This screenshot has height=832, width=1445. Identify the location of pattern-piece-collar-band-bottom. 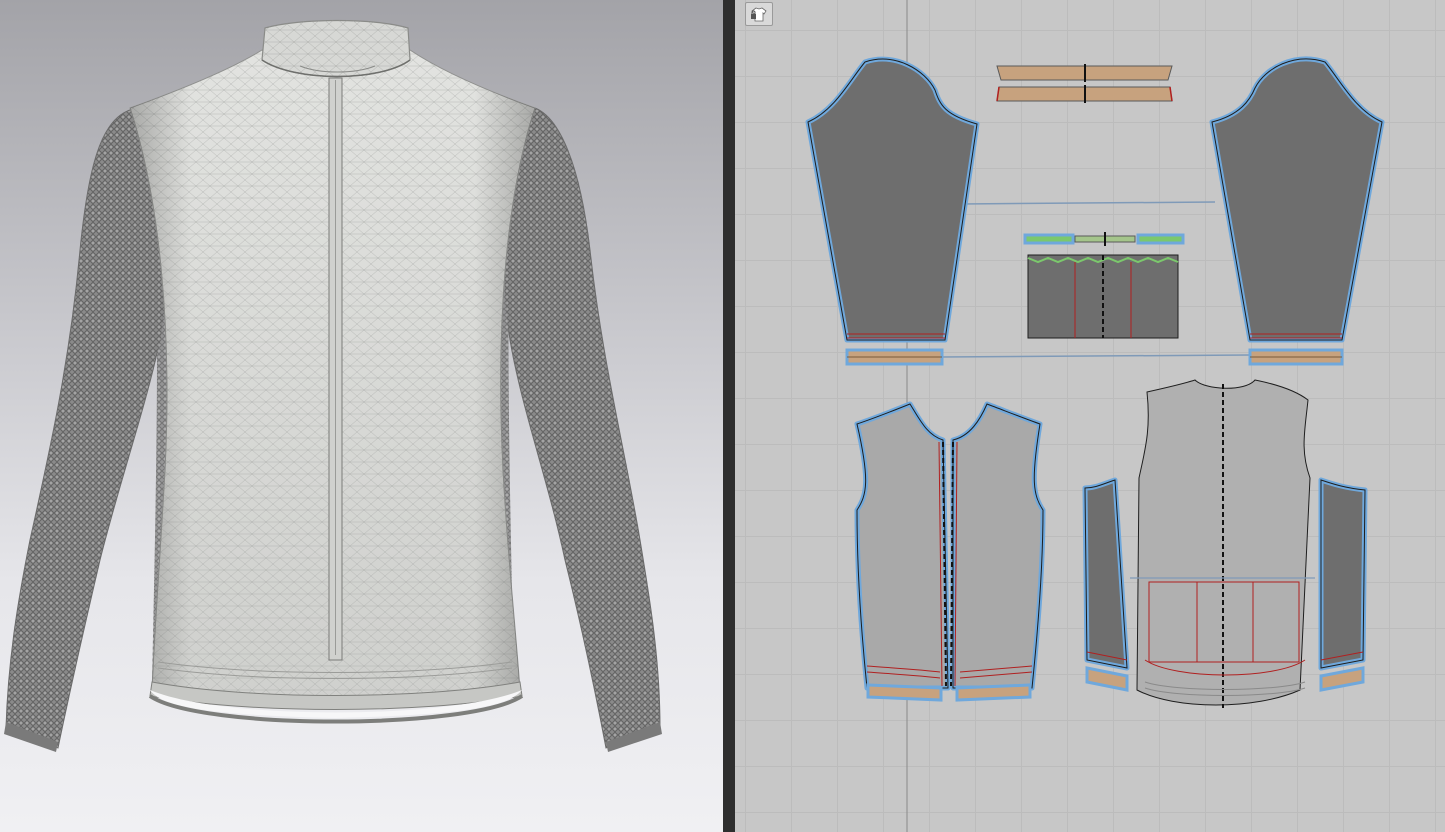
(1084, 94).